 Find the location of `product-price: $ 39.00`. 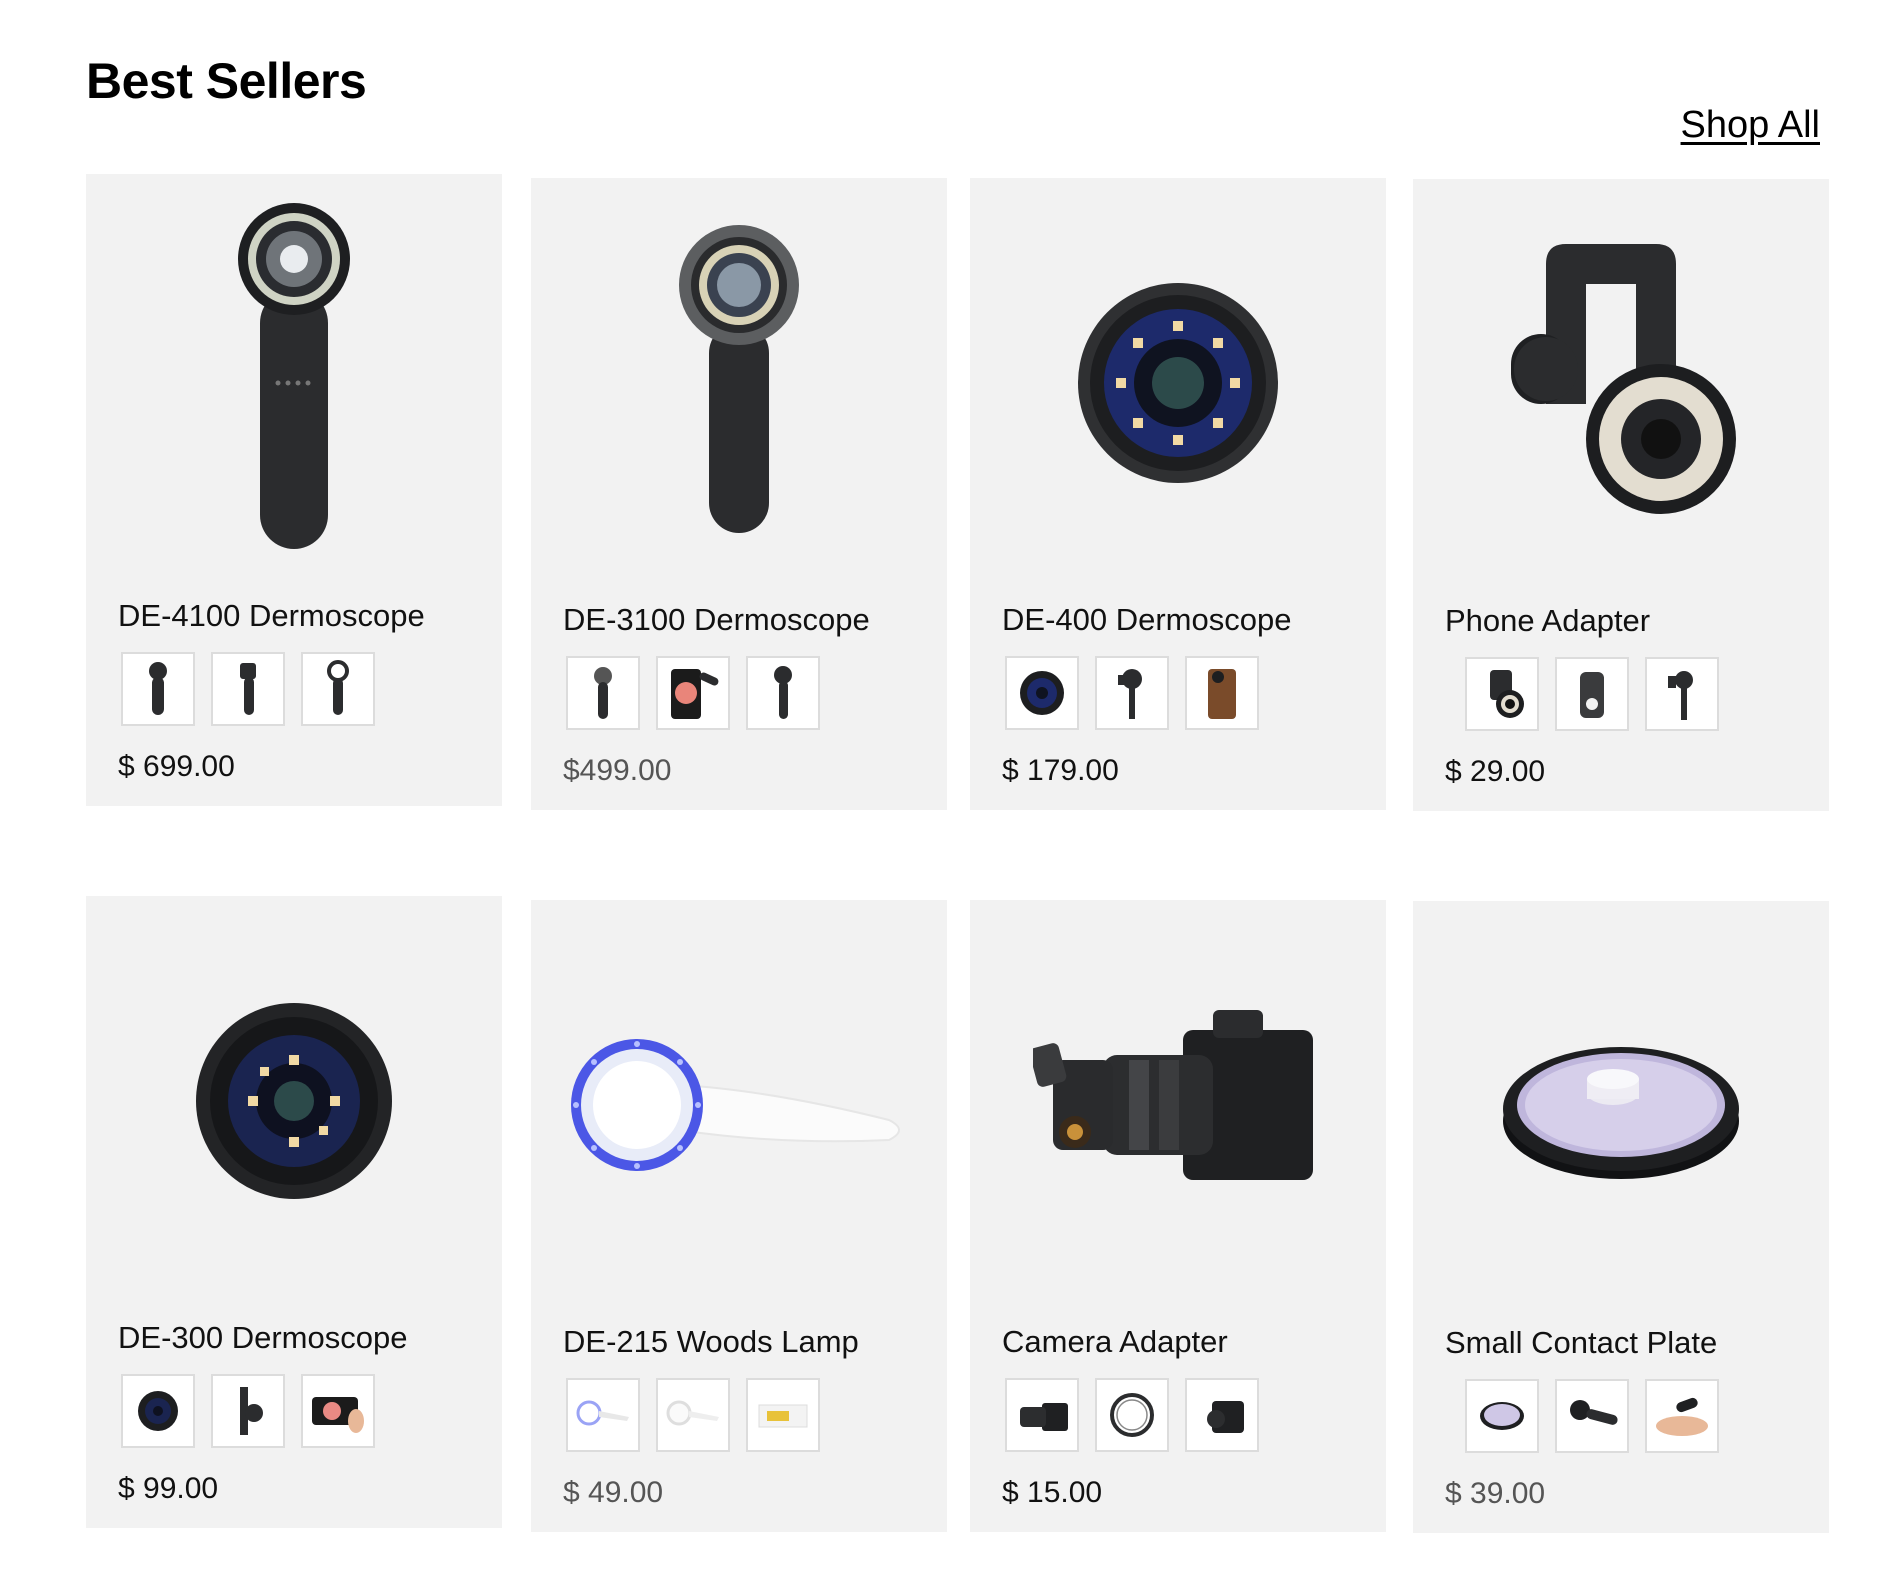

product-price: $ 39.00 is located at coordinates (1495, 1493).